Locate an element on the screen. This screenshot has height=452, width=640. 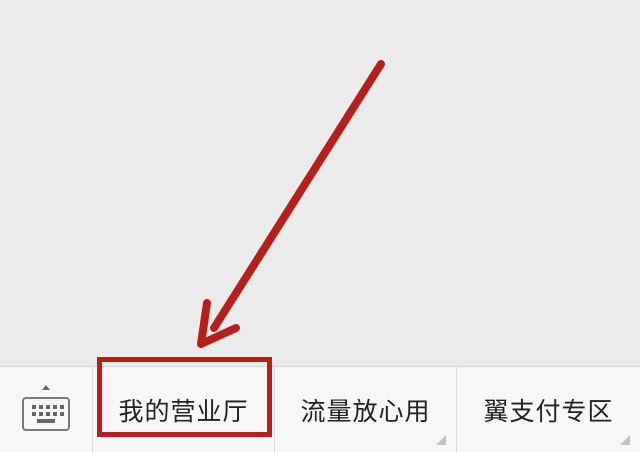
keyboard-toggle-button is located at coordinates (46, 409).